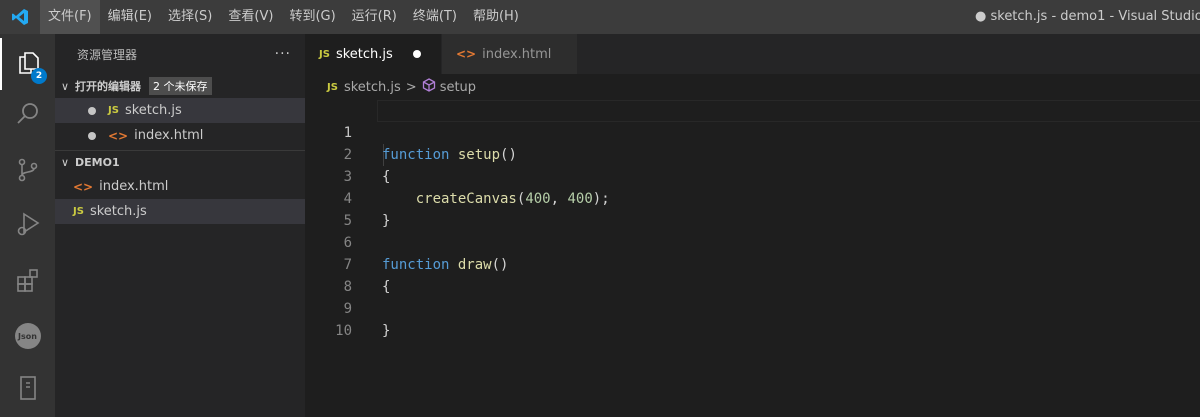  I want to click on json-icon-label: Json, so click(27, 336).